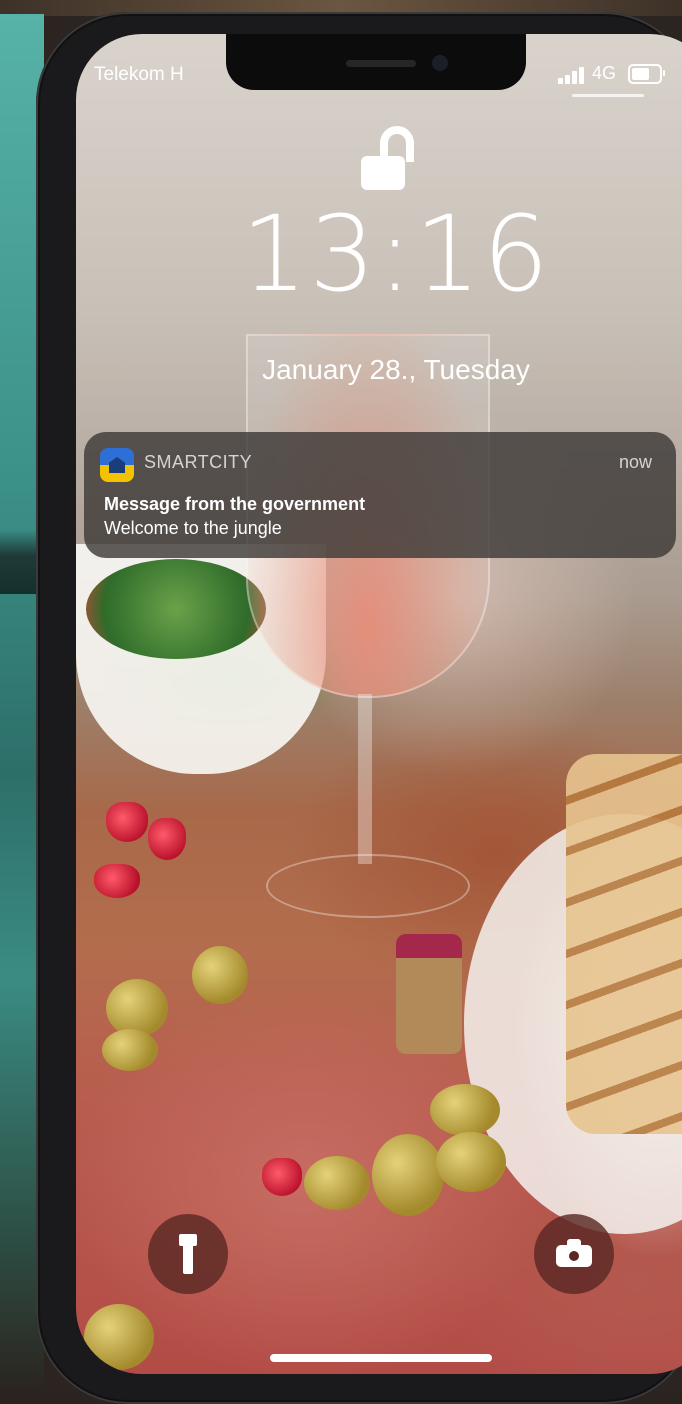 The image size is (682, 1404). I want to click on status-bar: Telekom H 4G, so click(379, 69).